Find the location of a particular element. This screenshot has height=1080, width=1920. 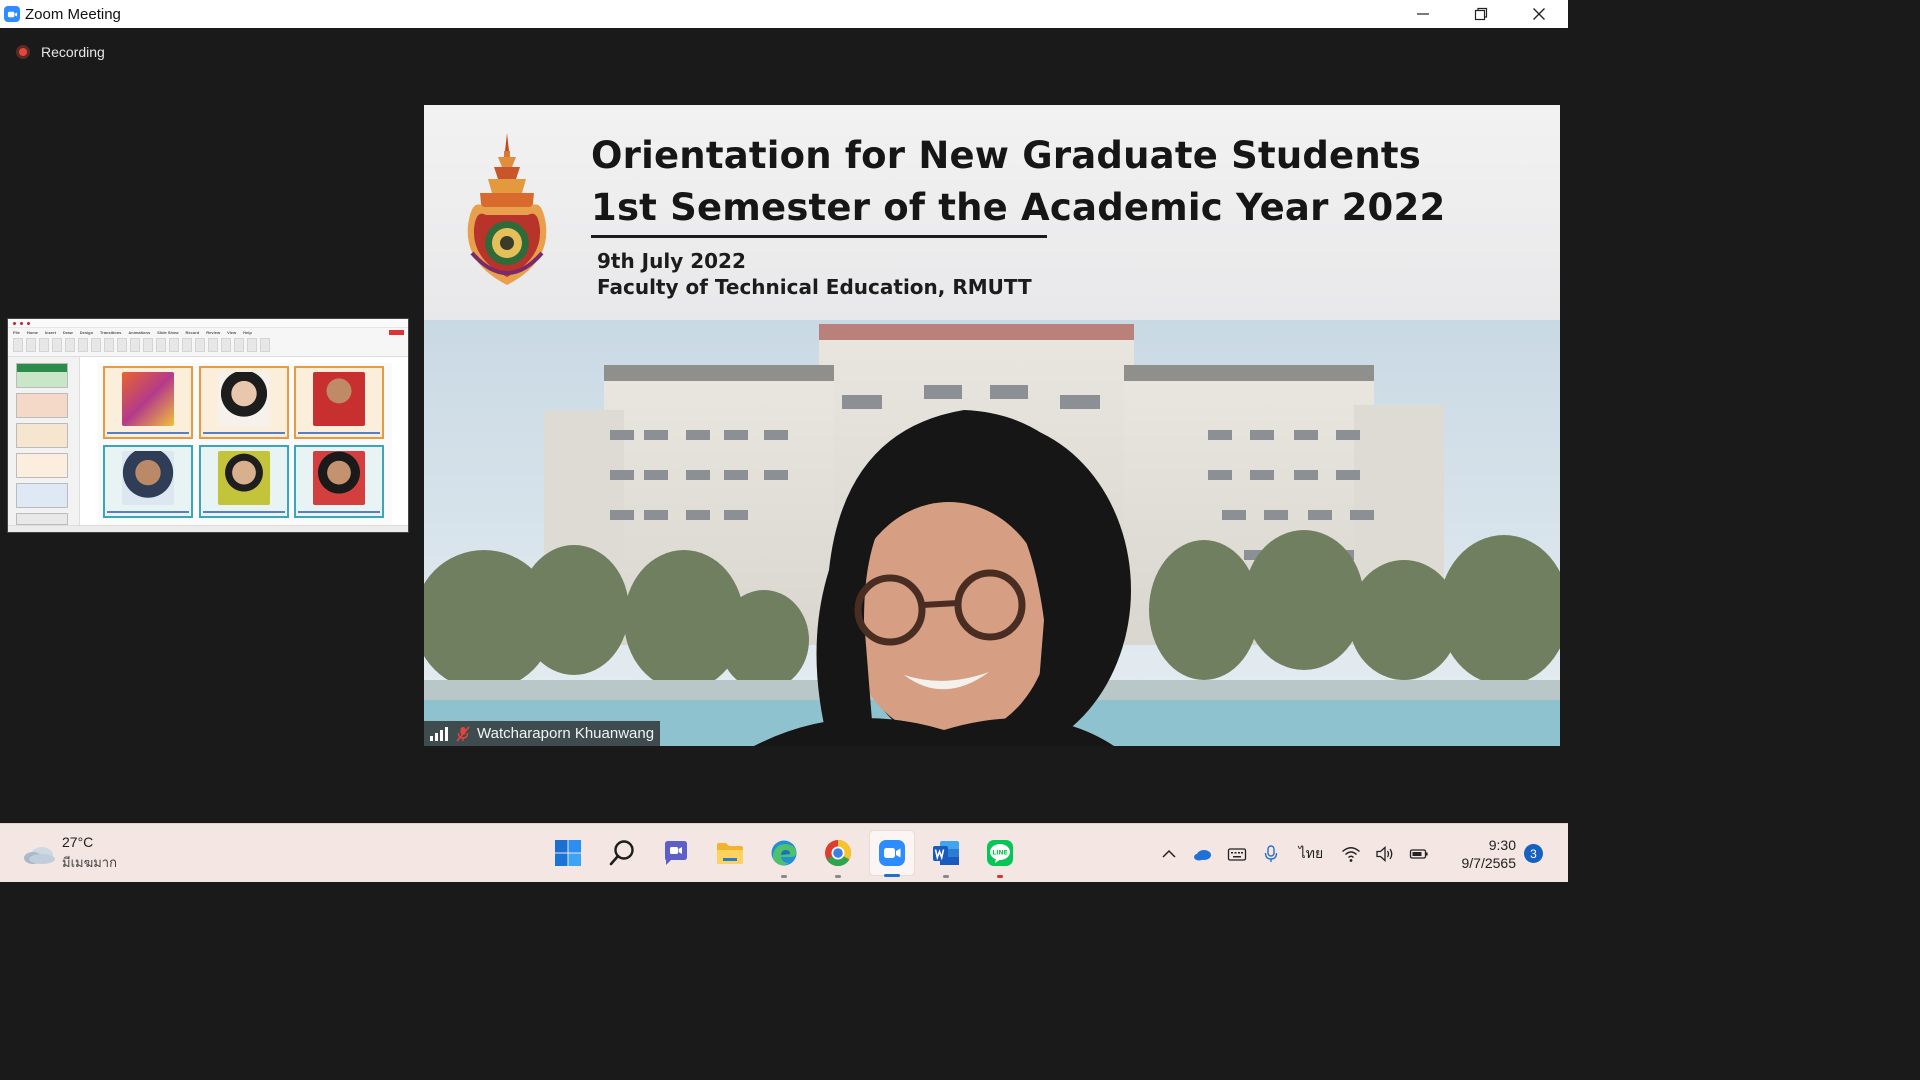

slide-title-line2: 1st Semester of the Academic Year 2022 is located at coordinates (1018, 207).